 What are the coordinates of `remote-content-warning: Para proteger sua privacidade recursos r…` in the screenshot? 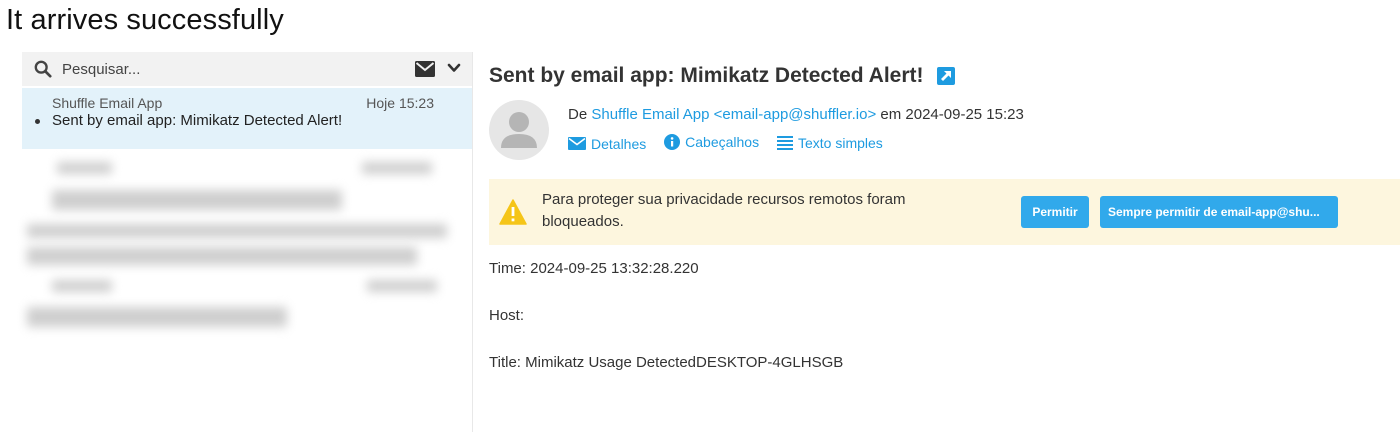 It's located at (944, 212).